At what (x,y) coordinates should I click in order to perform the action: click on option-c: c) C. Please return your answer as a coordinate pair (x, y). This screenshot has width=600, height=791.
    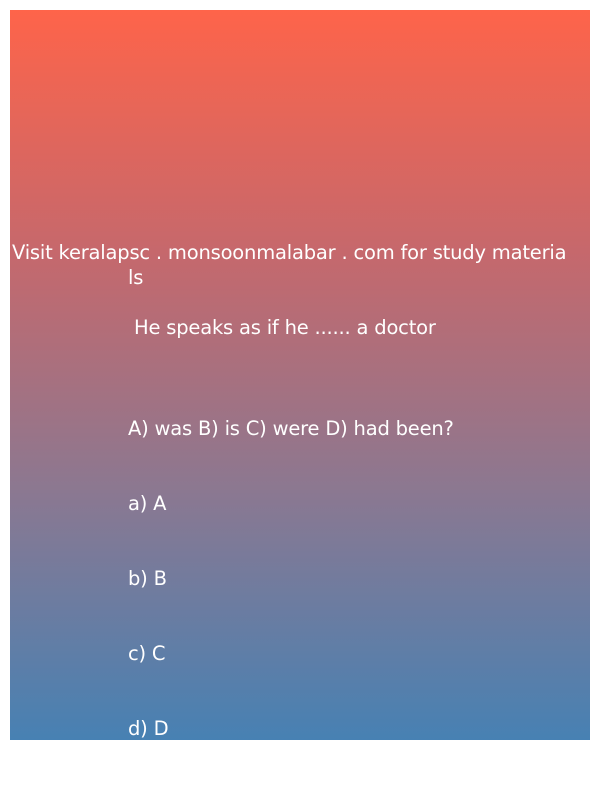
    Looking at the image, I should click on (147, 653).